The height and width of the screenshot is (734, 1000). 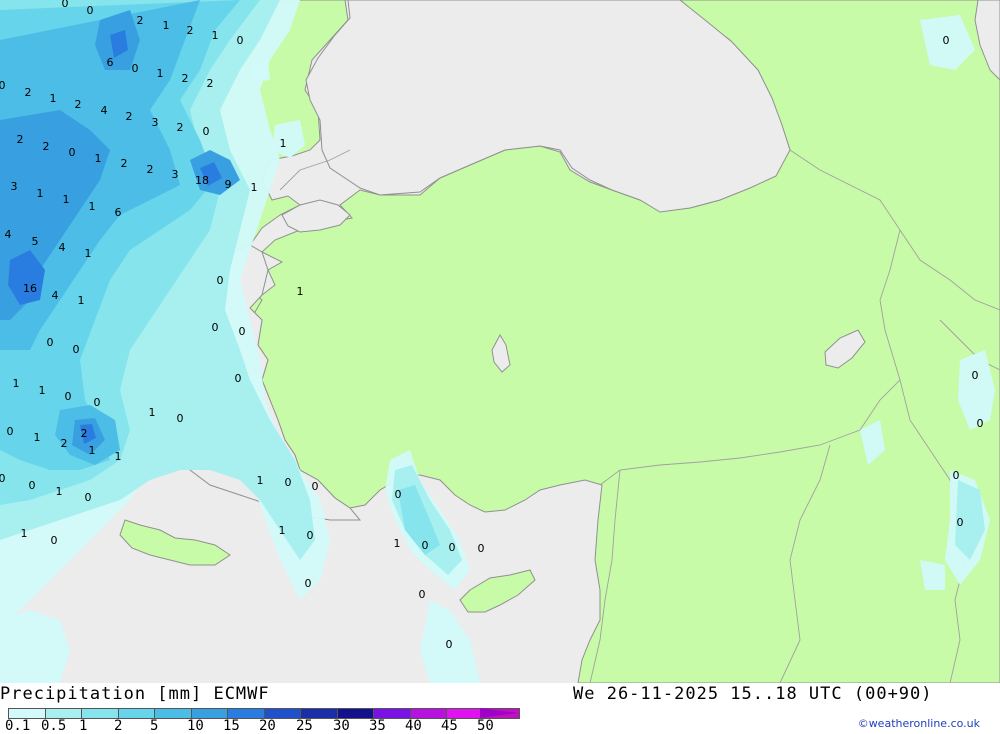 What do you see at coordinates (228, 184) in the screenshot?
I see `precip-value-label: 9` at bounding box center [228, 184].